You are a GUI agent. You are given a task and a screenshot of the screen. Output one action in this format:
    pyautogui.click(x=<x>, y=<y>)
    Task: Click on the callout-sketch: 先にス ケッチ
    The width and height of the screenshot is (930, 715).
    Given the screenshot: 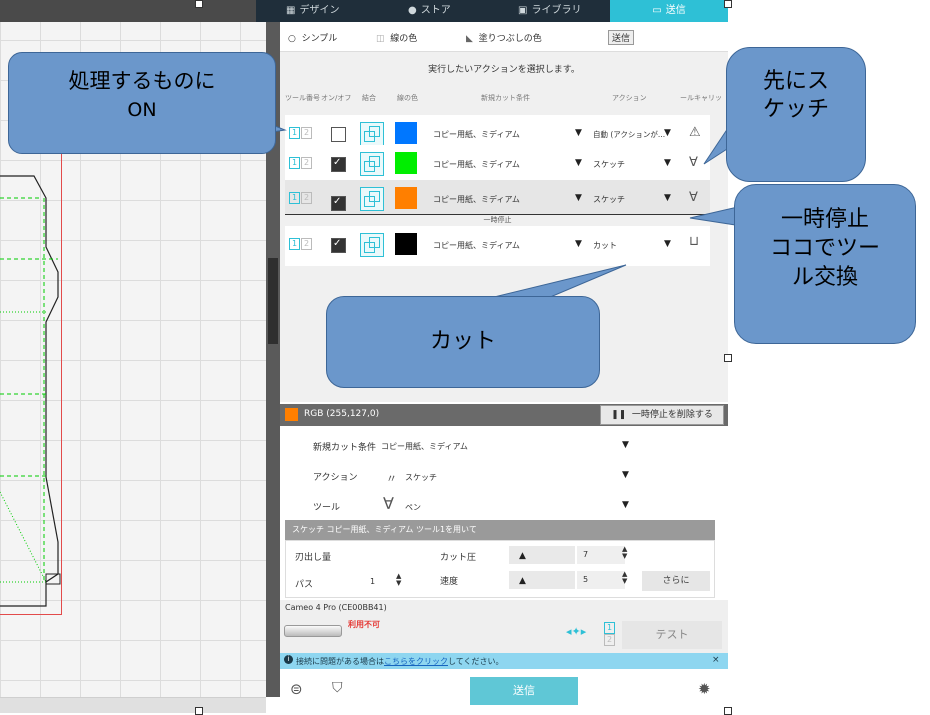 What is the action you would take?
    pyautogui.click(x=796, y=114)
    